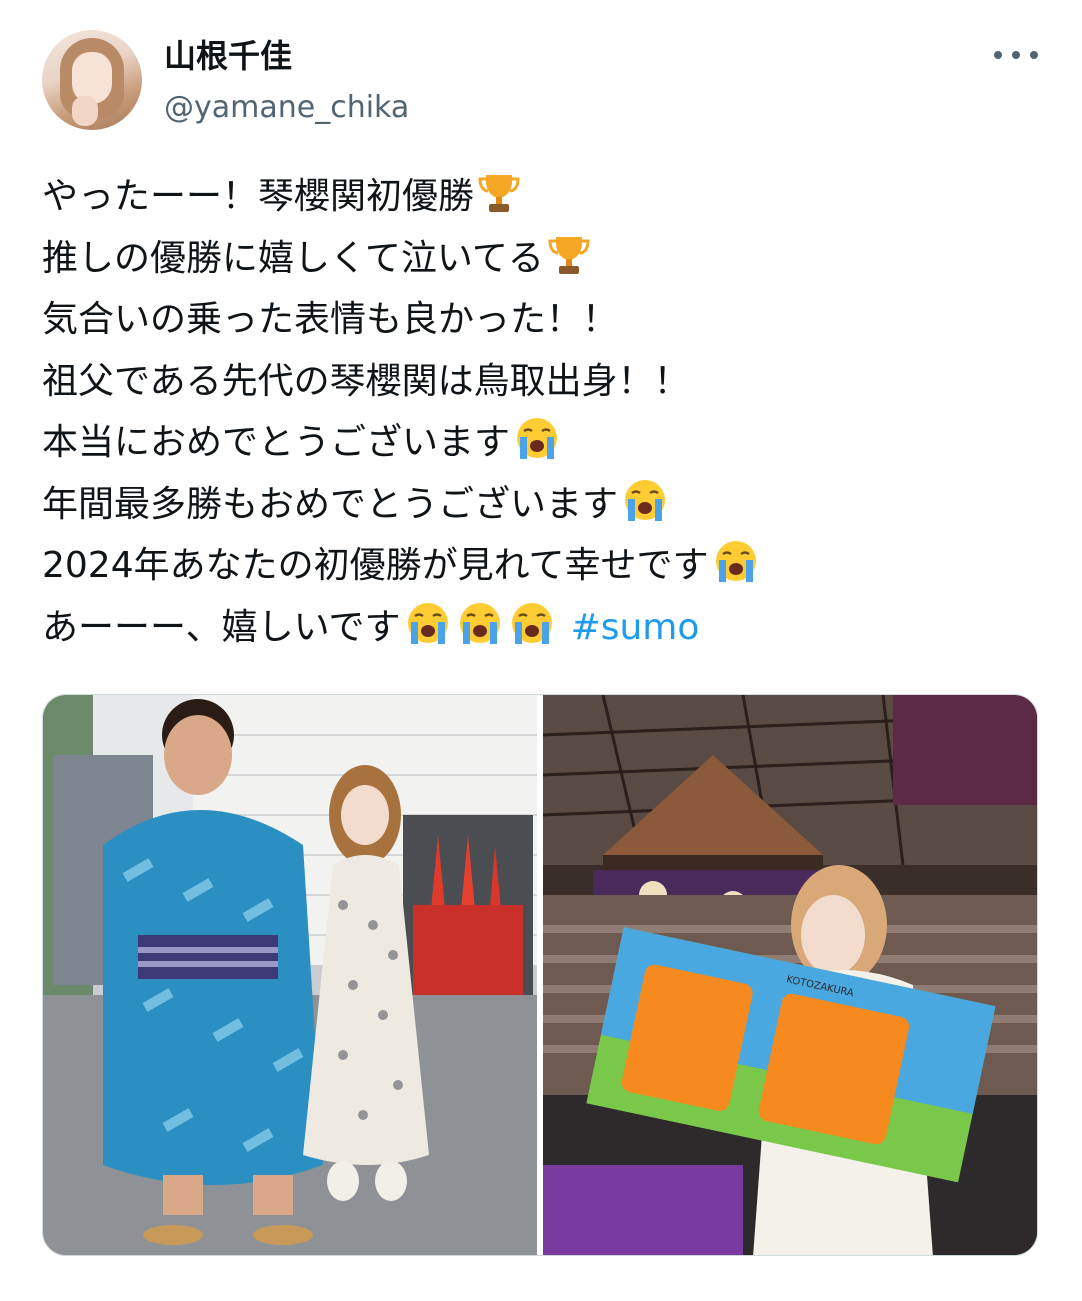 This screenshot has width=1082, height=1301. Describe the element at coordinates (542, 566) in the screenshot. I see `tweet-line: 2024年あなたの初優勝が見れて幸せです` at that location.